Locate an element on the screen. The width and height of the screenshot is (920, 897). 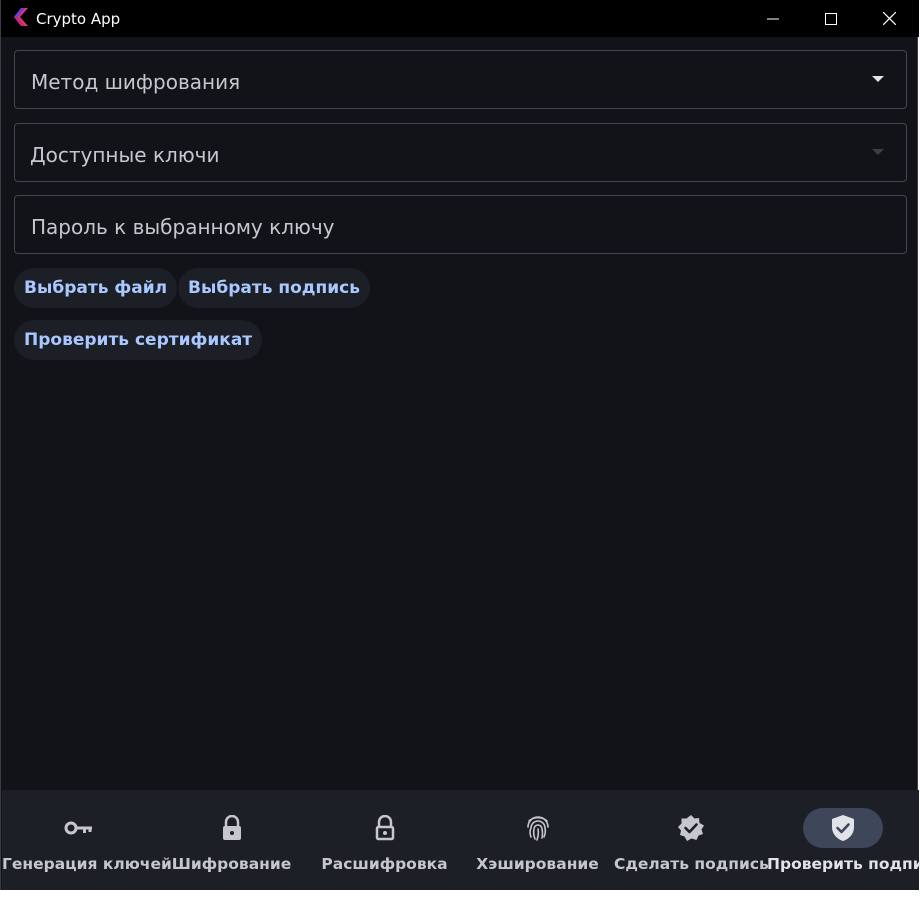
choose-file-button: Выбрать файл is located at coordinates (96, 288).